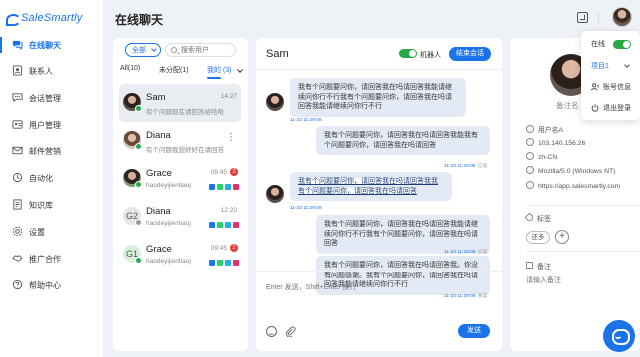 This screenshot has width=640, height=357. Describe the element at coordinates (228, 96) in the screenshot. I see `conversation-time: 14:27` at that location.